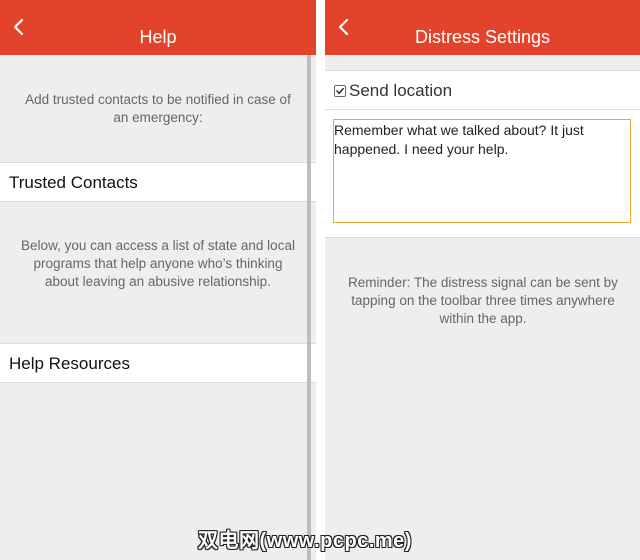 The height and width of the screenshot is (560, 640). What do you see at coordinates (69, 363) in the screenshot?
I see `help-resources-label: Help Resources` at bounding box center [69, 363].